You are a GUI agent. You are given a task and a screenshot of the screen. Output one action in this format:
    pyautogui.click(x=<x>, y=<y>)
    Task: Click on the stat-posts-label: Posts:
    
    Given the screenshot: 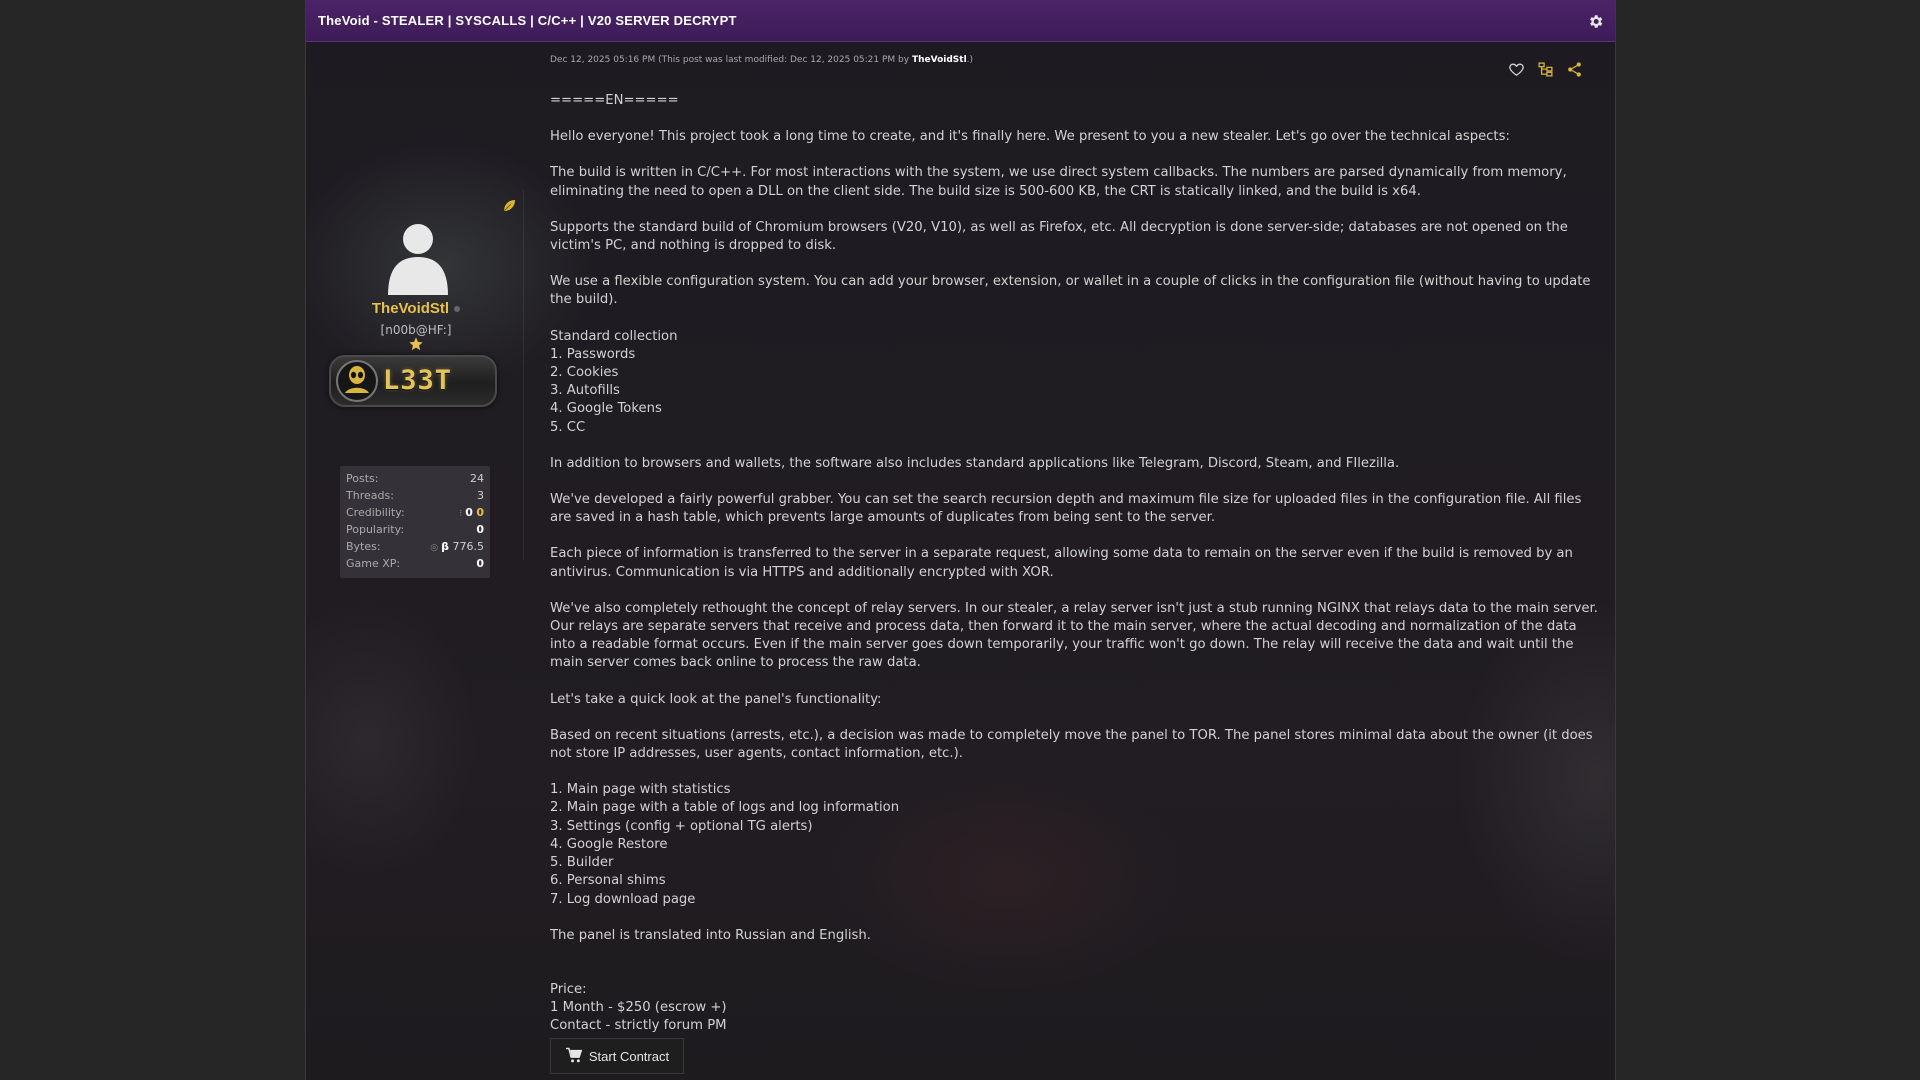 What is the action you would take?
    pyautogui.click(x=362, y=478)
    